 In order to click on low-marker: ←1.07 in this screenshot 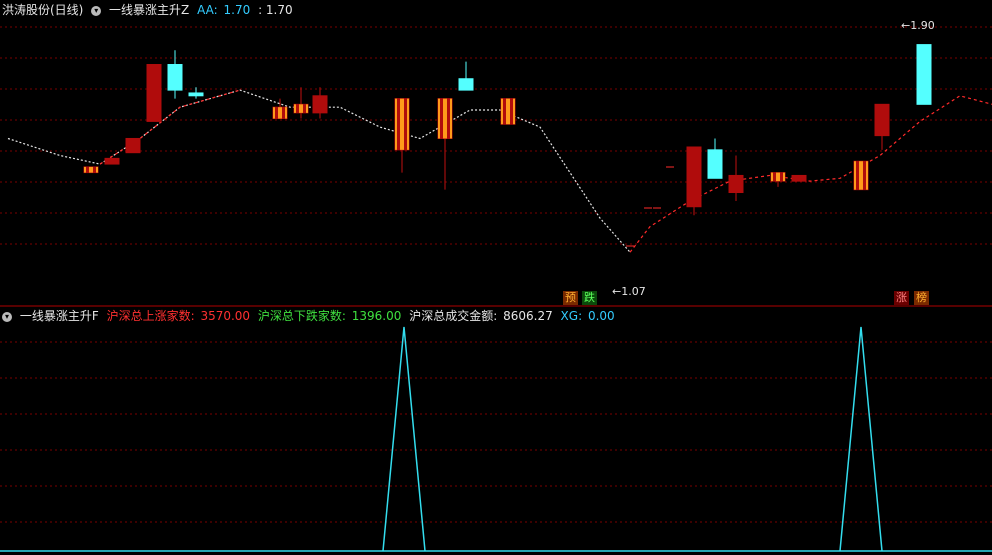, I will do `click(629, 291)`.